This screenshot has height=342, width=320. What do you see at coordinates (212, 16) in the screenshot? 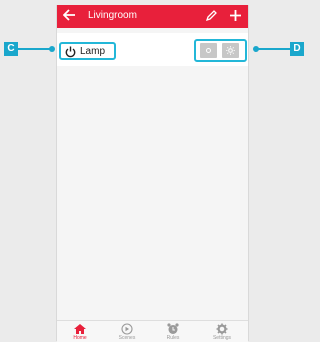
I see `pencil-icon` at bounding box center [212, 16].